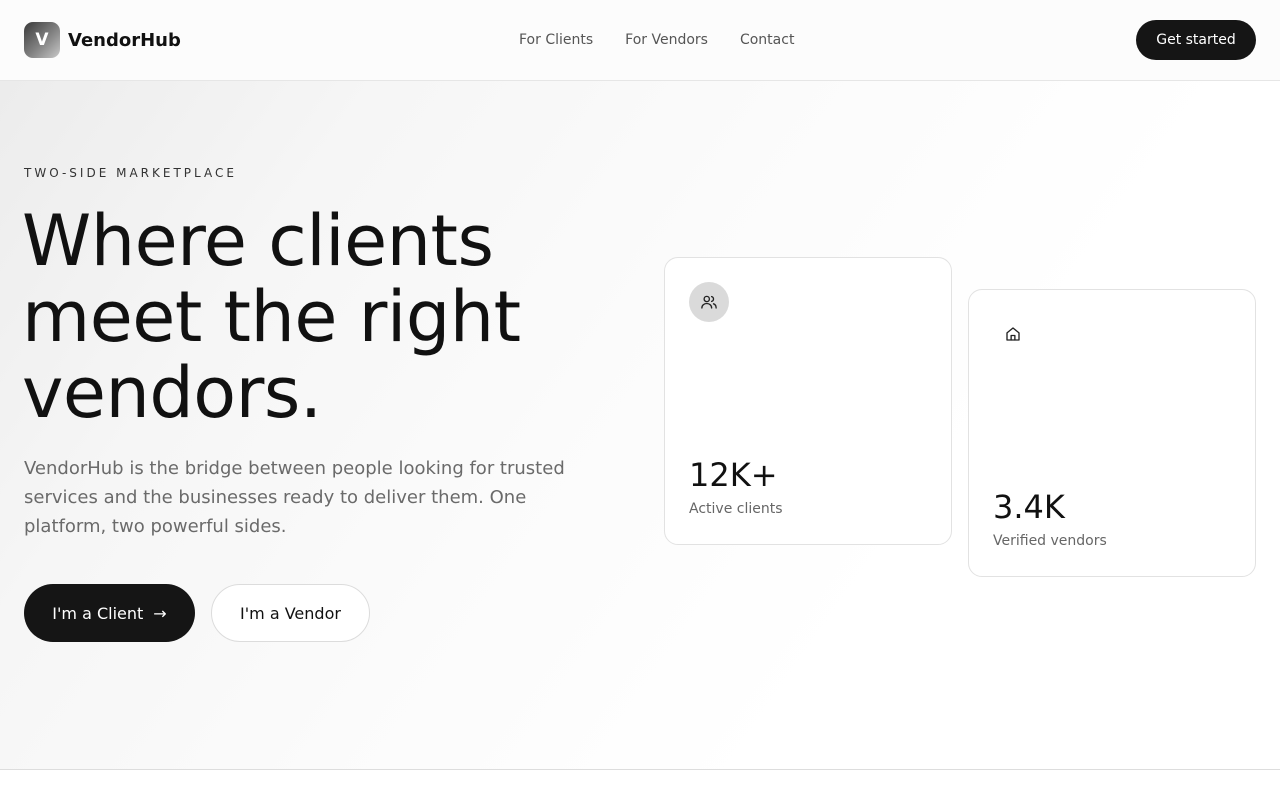  I want to click on users-icon, so click(709, 302).